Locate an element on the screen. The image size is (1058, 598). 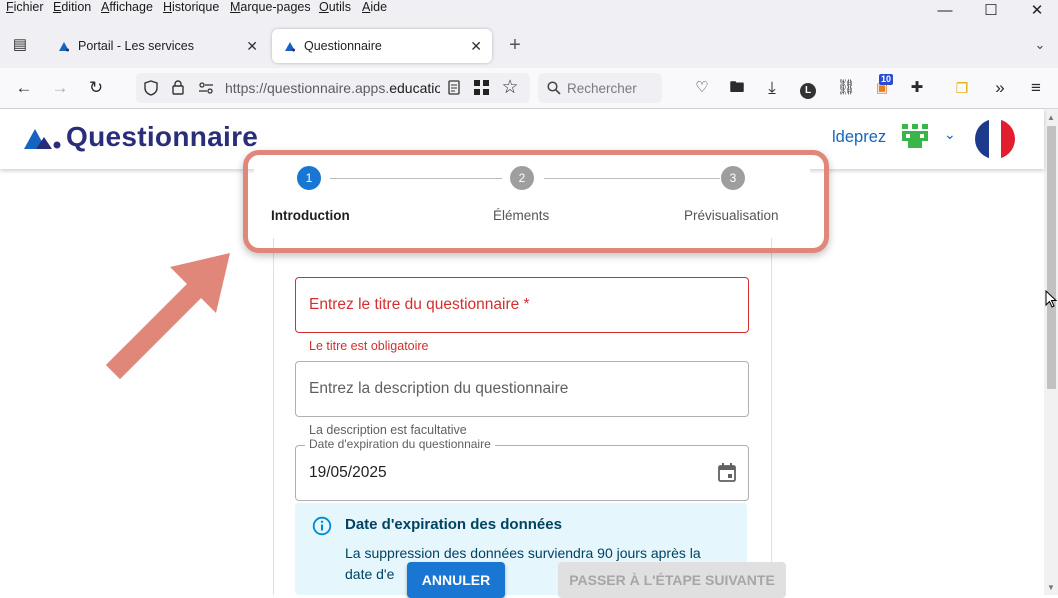
multi-window-icon: ❐ is located at coordinates (962, 88).